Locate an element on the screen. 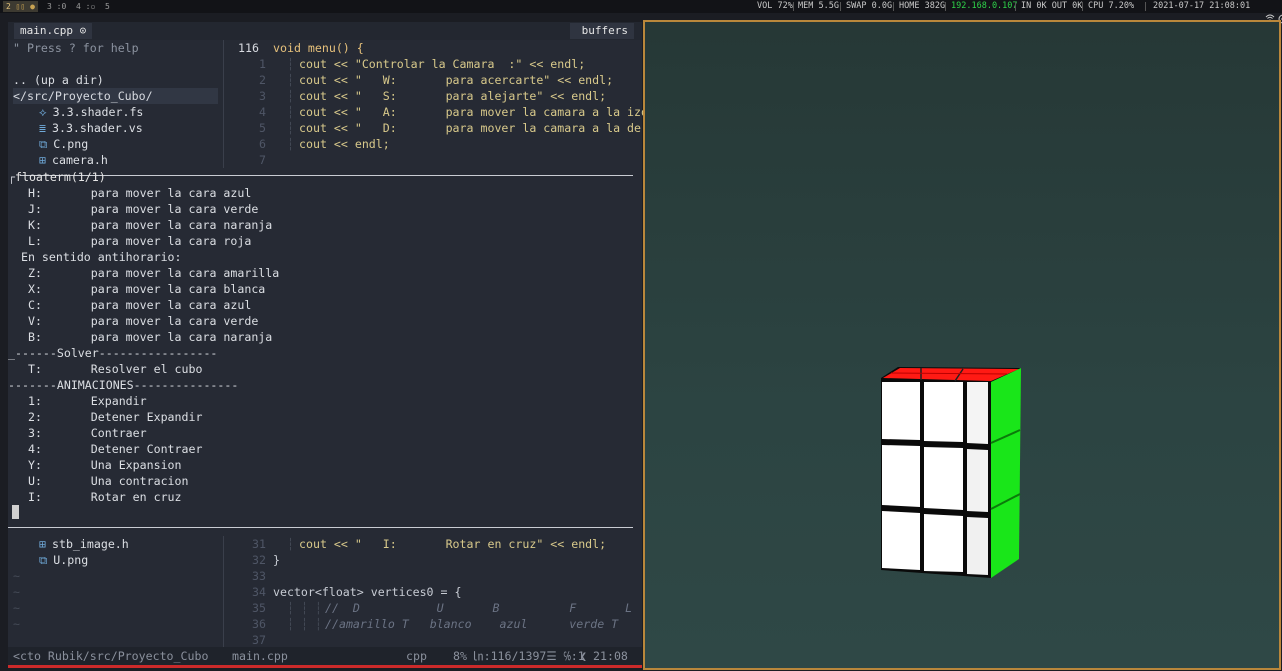  tree-item-label: camera.h is located at coordinates (79, 160).